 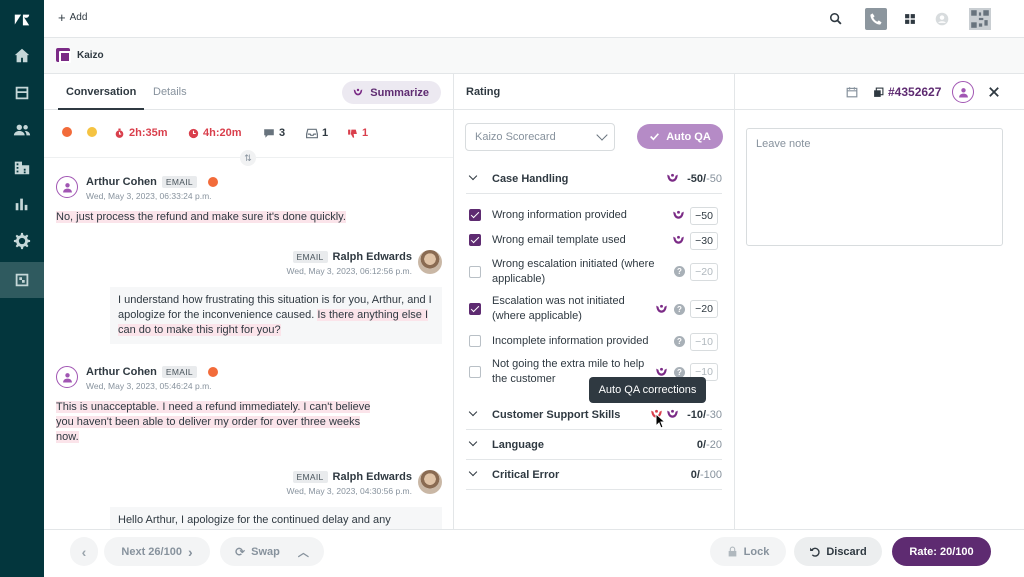 I want to click on section-label: Language, so click(x=518, y=445).